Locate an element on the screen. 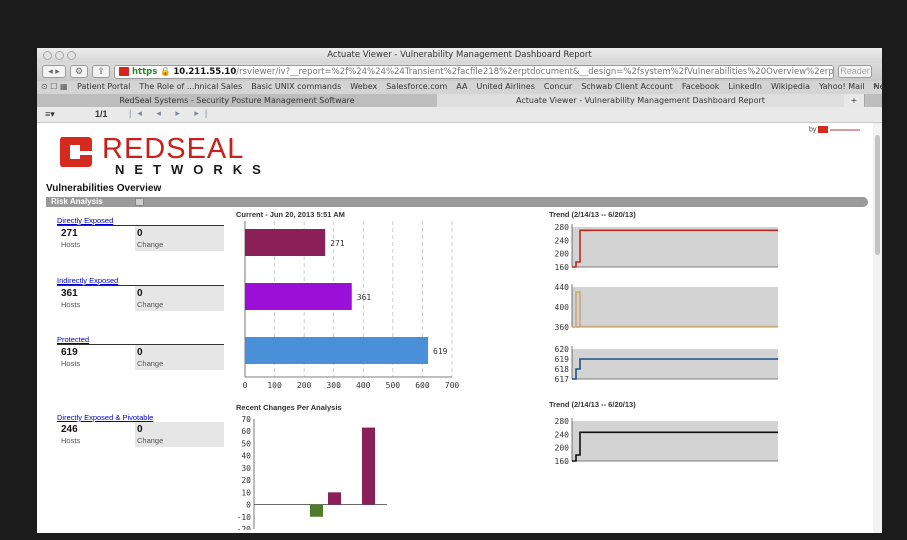 The height and width of the screenshot is (540, 907). y-tick-label: 30 is located at coordinates (246, 468).